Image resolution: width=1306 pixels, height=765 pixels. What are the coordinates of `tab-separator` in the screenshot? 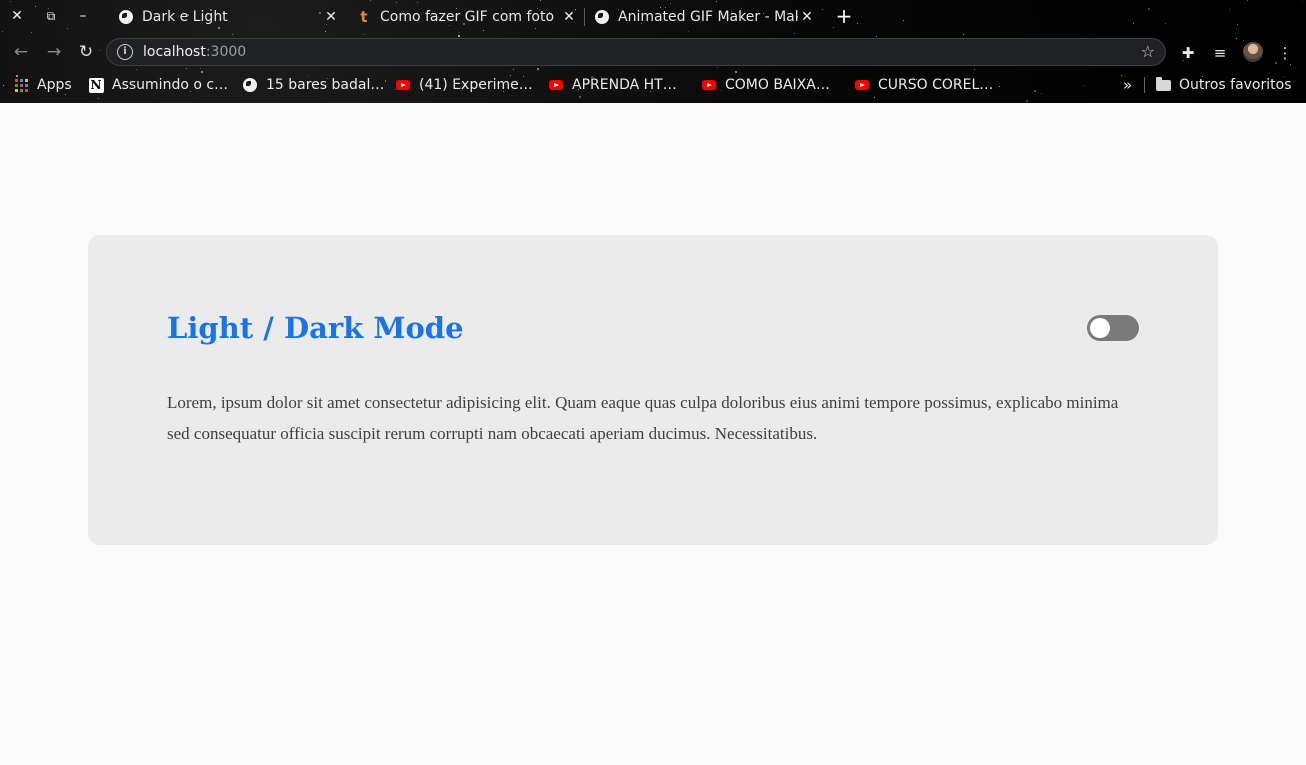 It's located at (584, 17).